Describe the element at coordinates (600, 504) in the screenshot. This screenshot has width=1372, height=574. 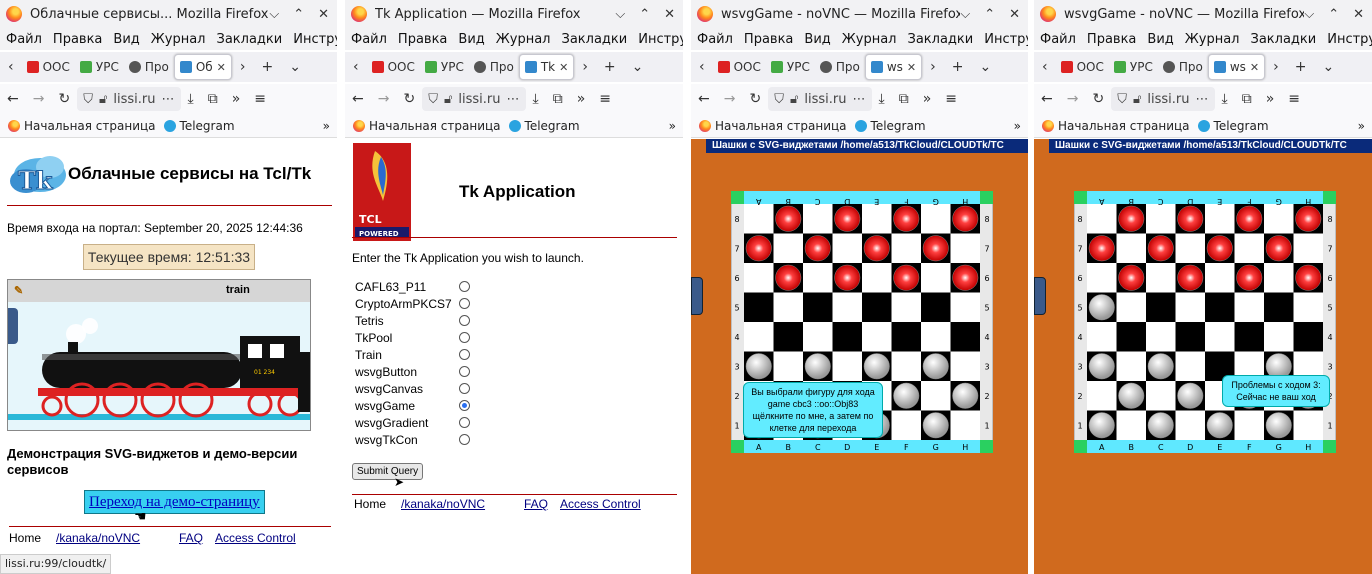
I see `footer-access-link: Access Control` at that location.